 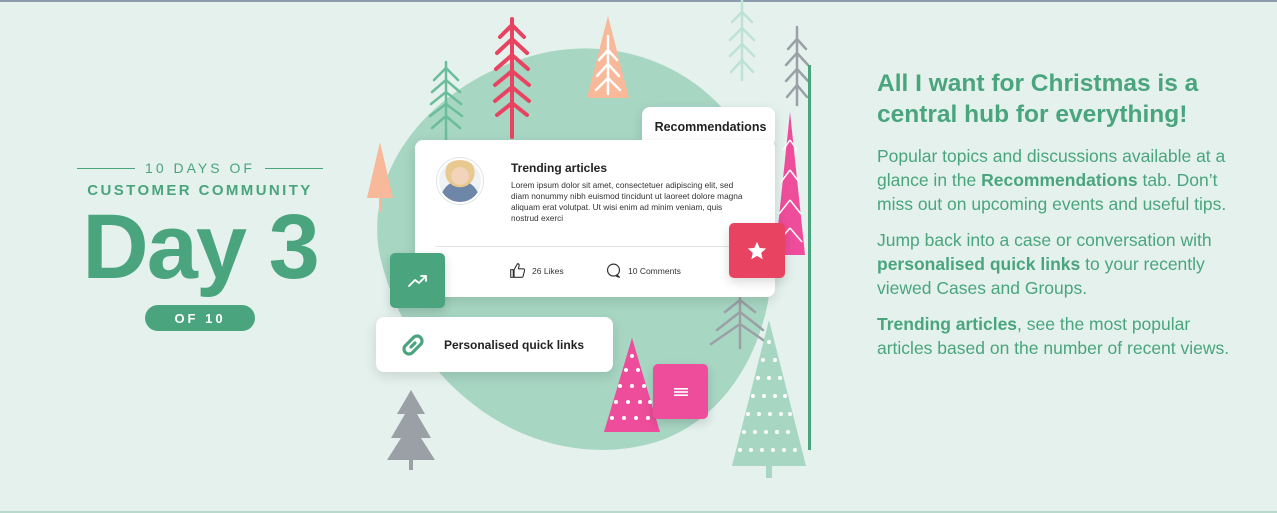 I want to click on comments-count: 10 Comments, so click(x=654, y=270).